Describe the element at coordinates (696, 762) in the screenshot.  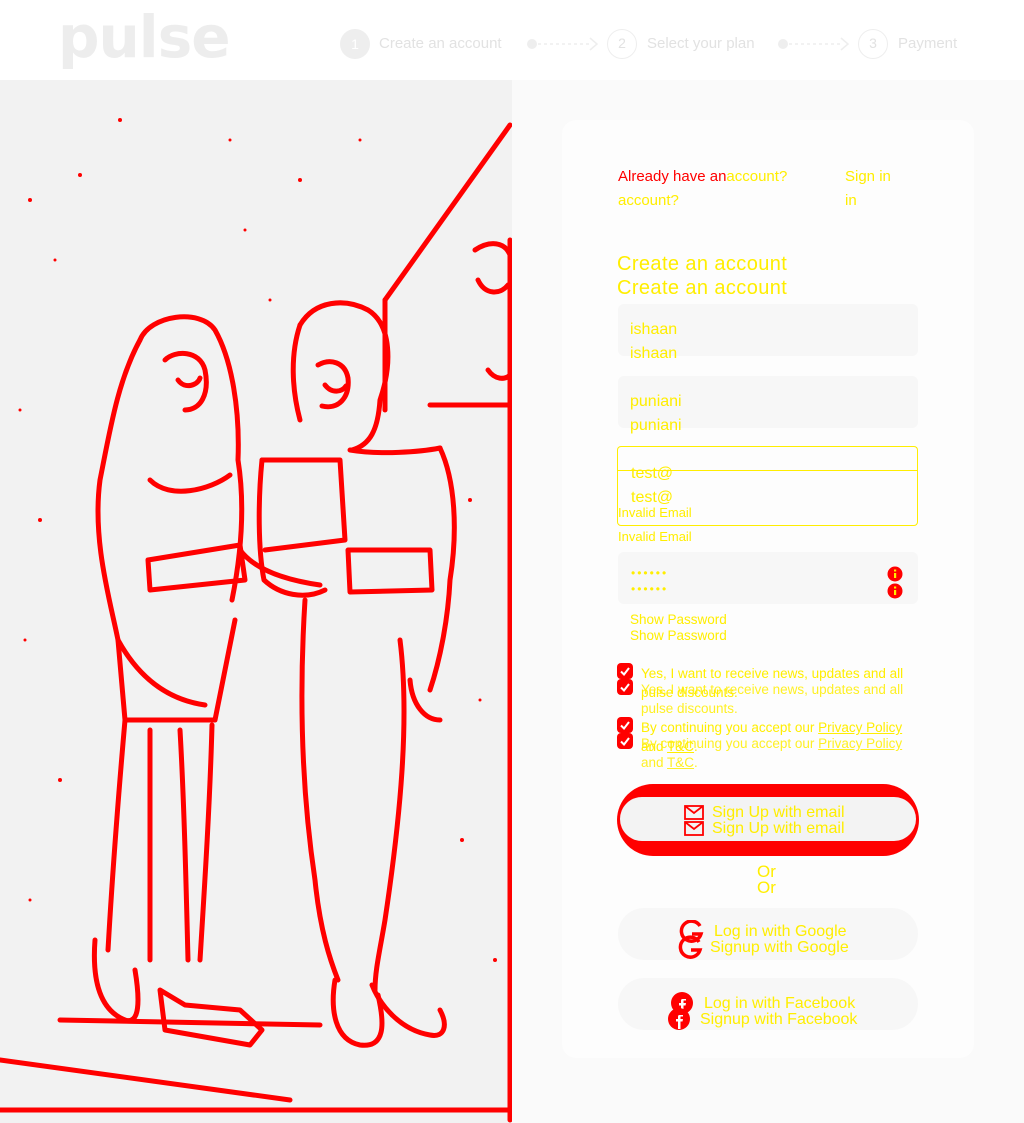
I see `terms-suffix-ghost: .` at that location.